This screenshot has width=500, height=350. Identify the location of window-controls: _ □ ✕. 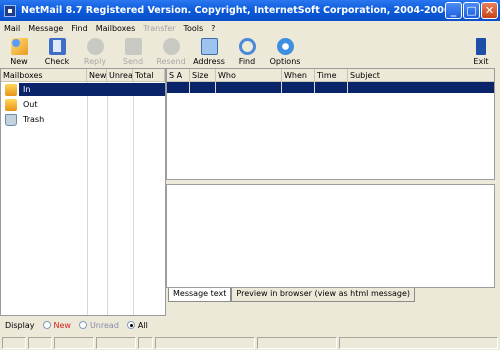
(471, 10).